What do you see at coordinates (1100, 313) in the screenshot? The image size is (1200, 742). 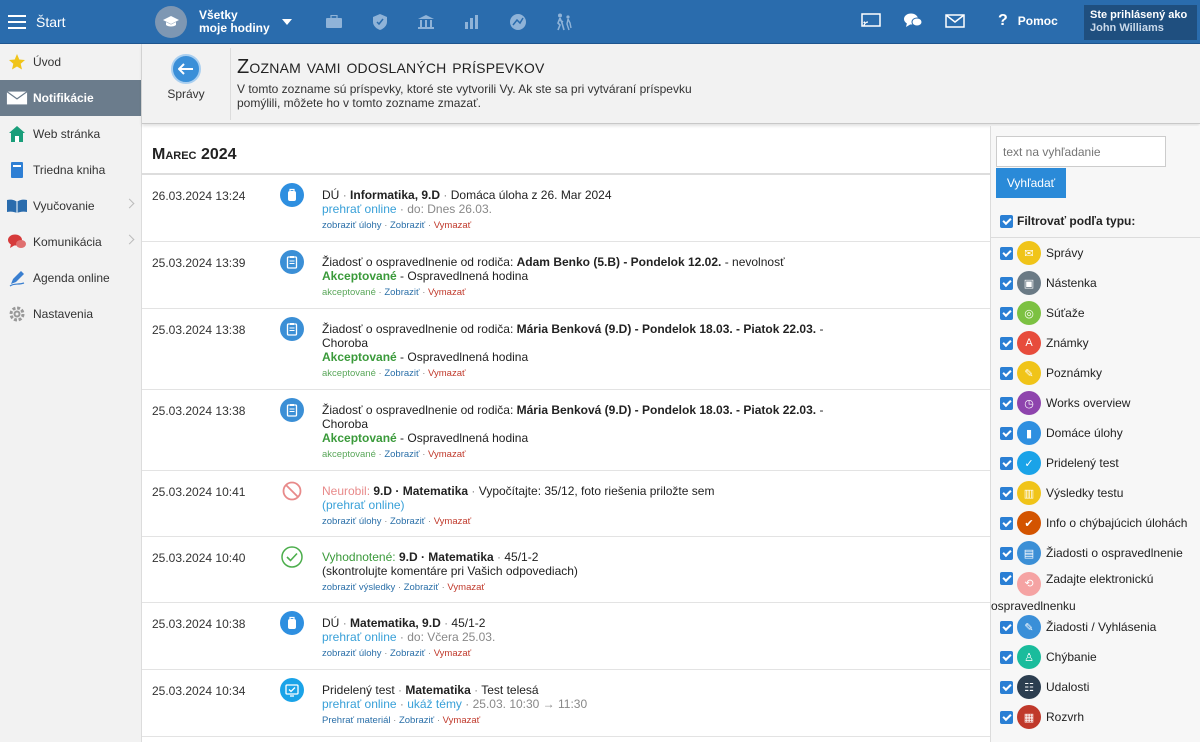 I see `filter-item: ◎ Súťaže` at bounding box center [1100, 313].